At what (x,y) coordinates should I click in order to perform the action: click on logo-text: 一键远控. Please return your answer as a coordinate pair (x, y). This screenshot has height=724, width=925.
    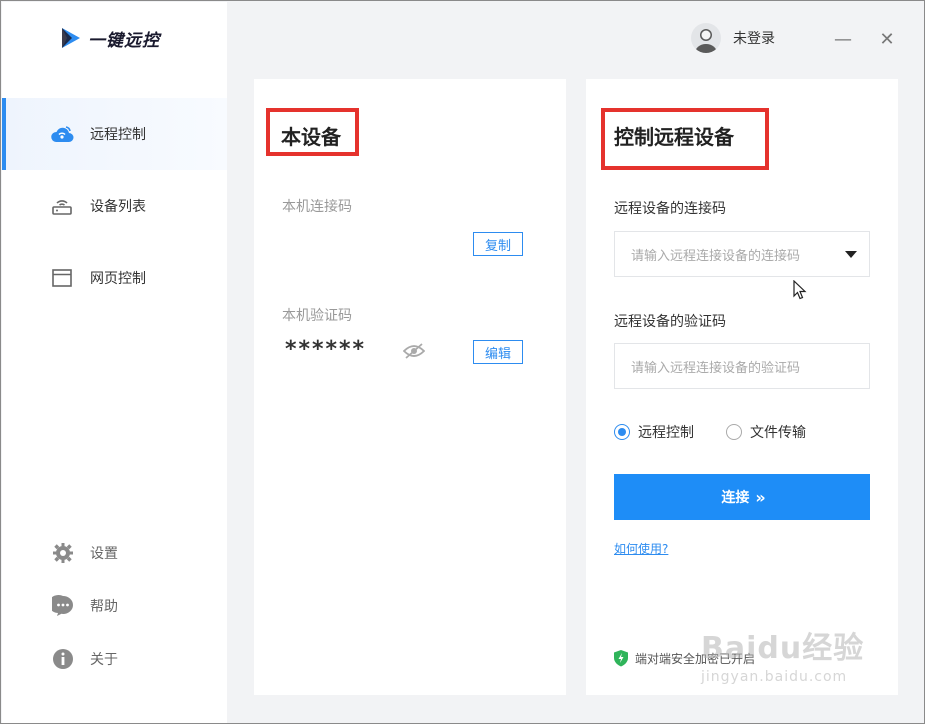
    Looking at the image, I should click on (124, 40).